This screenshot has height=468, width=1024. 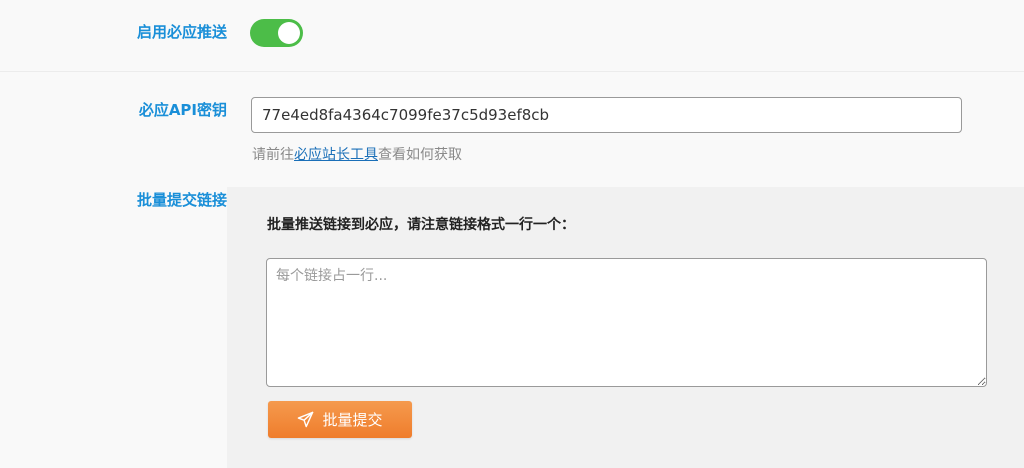 I want to click on batch-submit-button-label: 批量提交, so click(x=352, y=420).